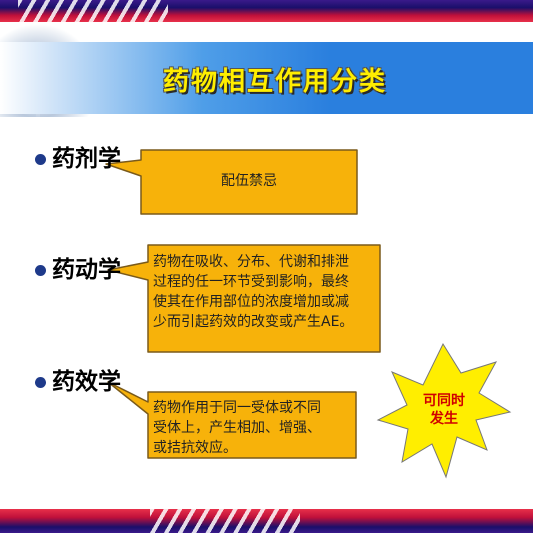 This screenshot has width=533, height=533. Describe the element at coordinates (225, 521) in the screenshot. I see `bottom-banner-stripes` at that location.